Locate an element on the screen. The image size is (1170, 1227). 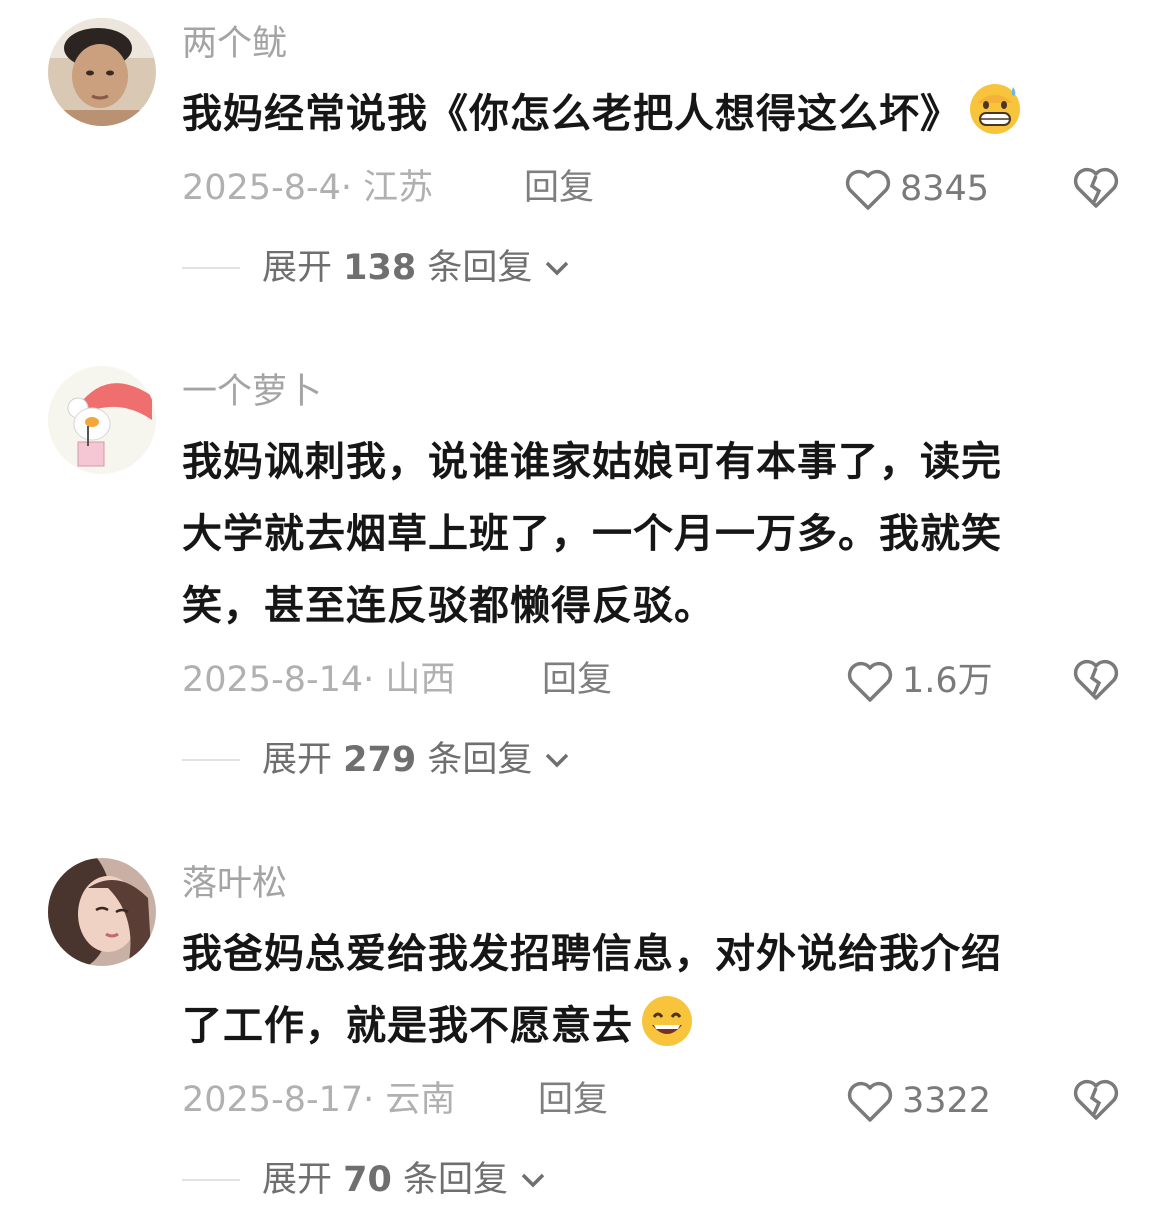
comment-meta: 2025-8-17· 云南 is located at coordinates (318, 1100).